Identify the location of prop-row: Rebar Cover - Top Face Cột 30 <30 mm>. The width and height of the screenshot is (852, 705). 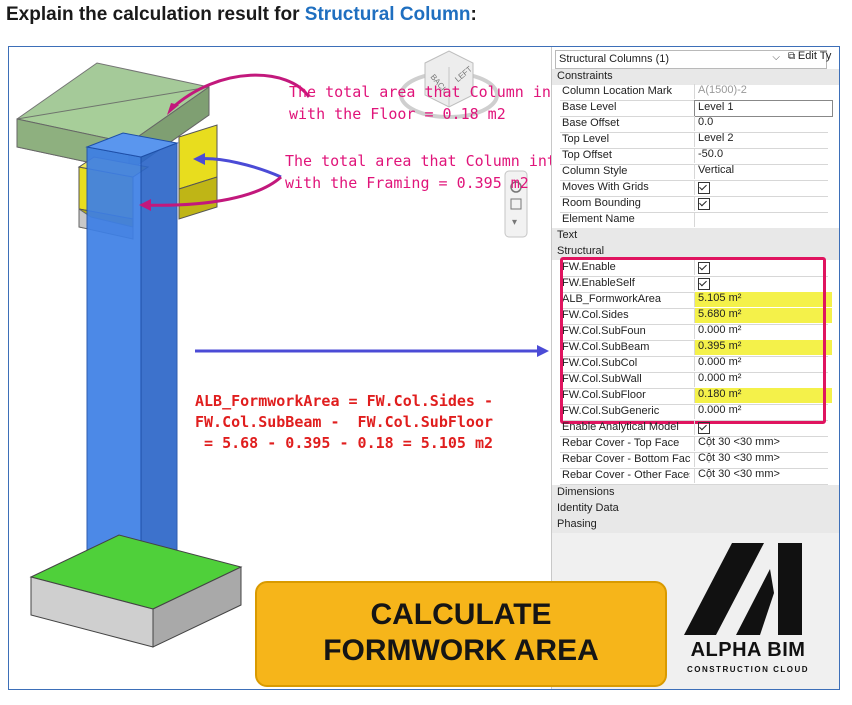
(694, 444).